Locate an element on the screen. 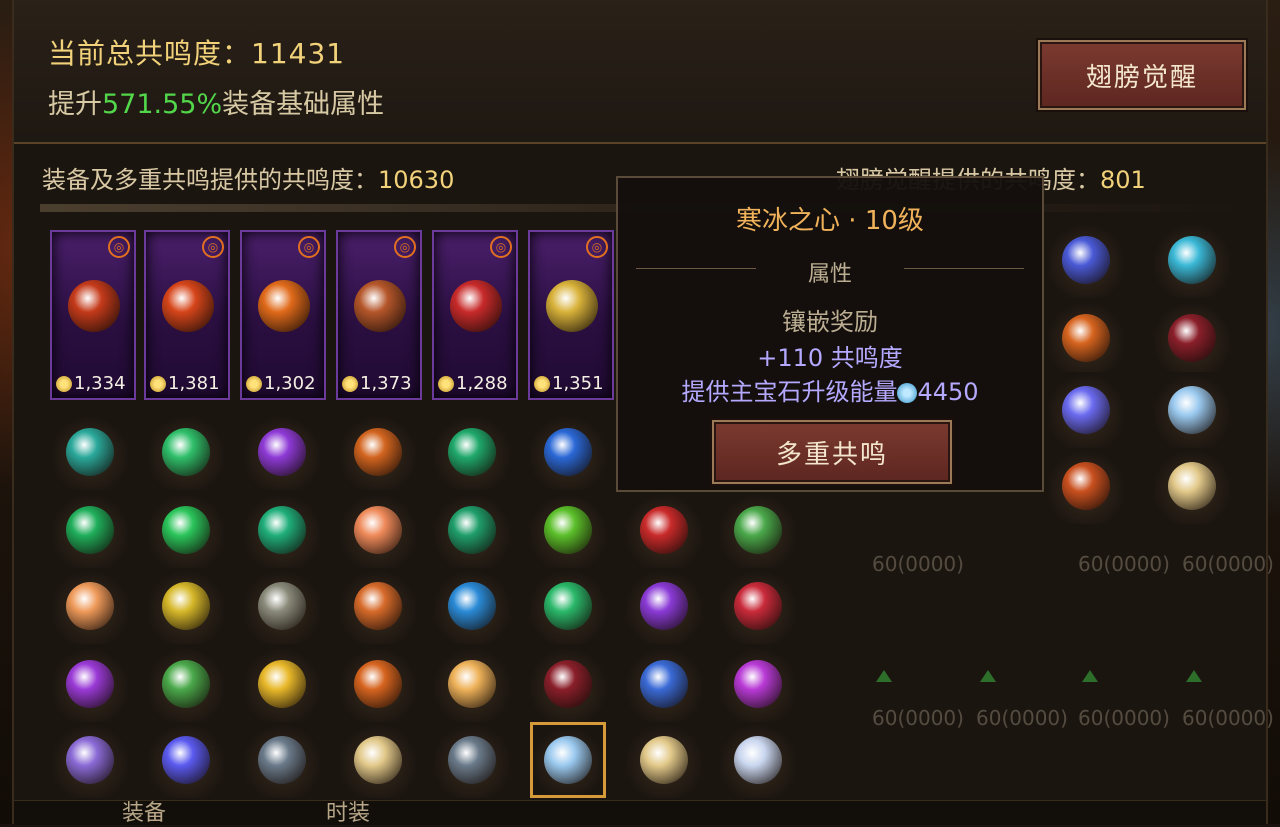 The width and height of the screenshot is (1280, 827). tooltip-energy-value: 4450 is located at coordinates (948, 392).